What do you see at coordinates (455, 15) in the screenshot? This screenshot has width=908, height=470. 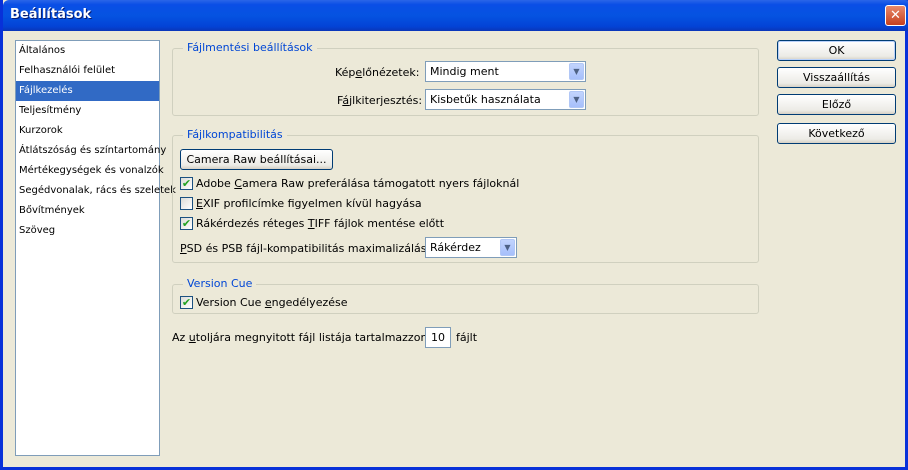 I see `title-bar: Beállítások ✕` at bounding box center [455, 15].